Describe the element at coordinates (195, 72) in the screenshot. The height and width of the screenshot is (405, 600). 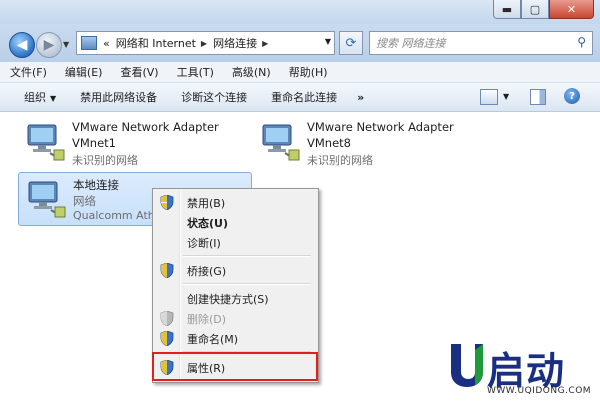
I see `menu-tools: 工具(T)` at that location.